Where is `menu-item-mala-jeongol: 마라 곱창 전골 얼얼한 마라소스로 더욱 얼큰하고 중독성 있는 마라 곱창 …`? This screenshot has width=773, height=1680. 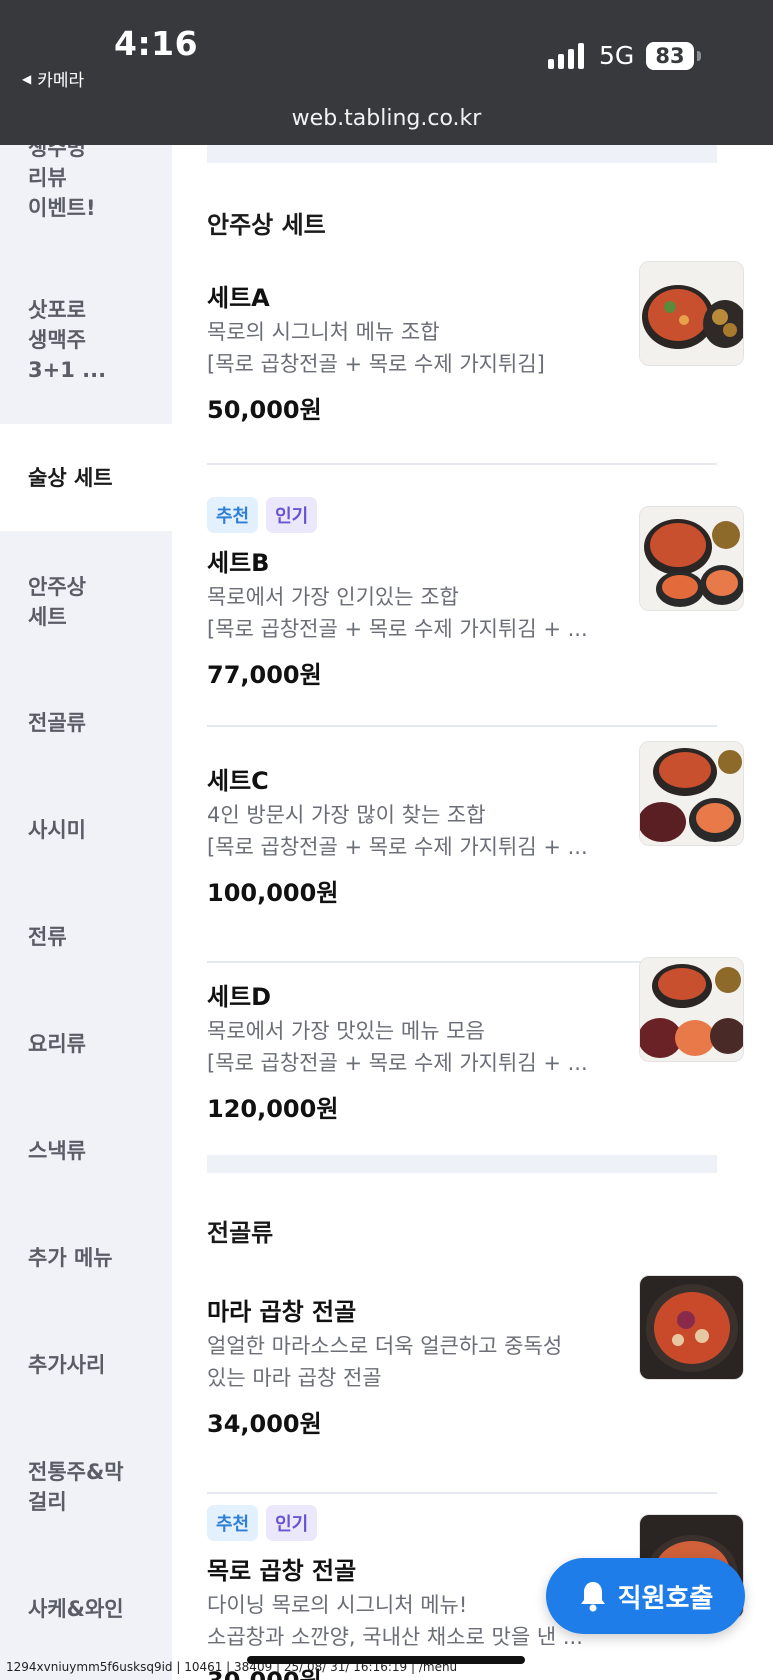
menu-item-mala-jeongol: 마라 곱창 전골 얼얼한 마라소스로 더욱 얼큰하고 중독성 있는 마라 곱창 … is located at coordinates (475, 1384).